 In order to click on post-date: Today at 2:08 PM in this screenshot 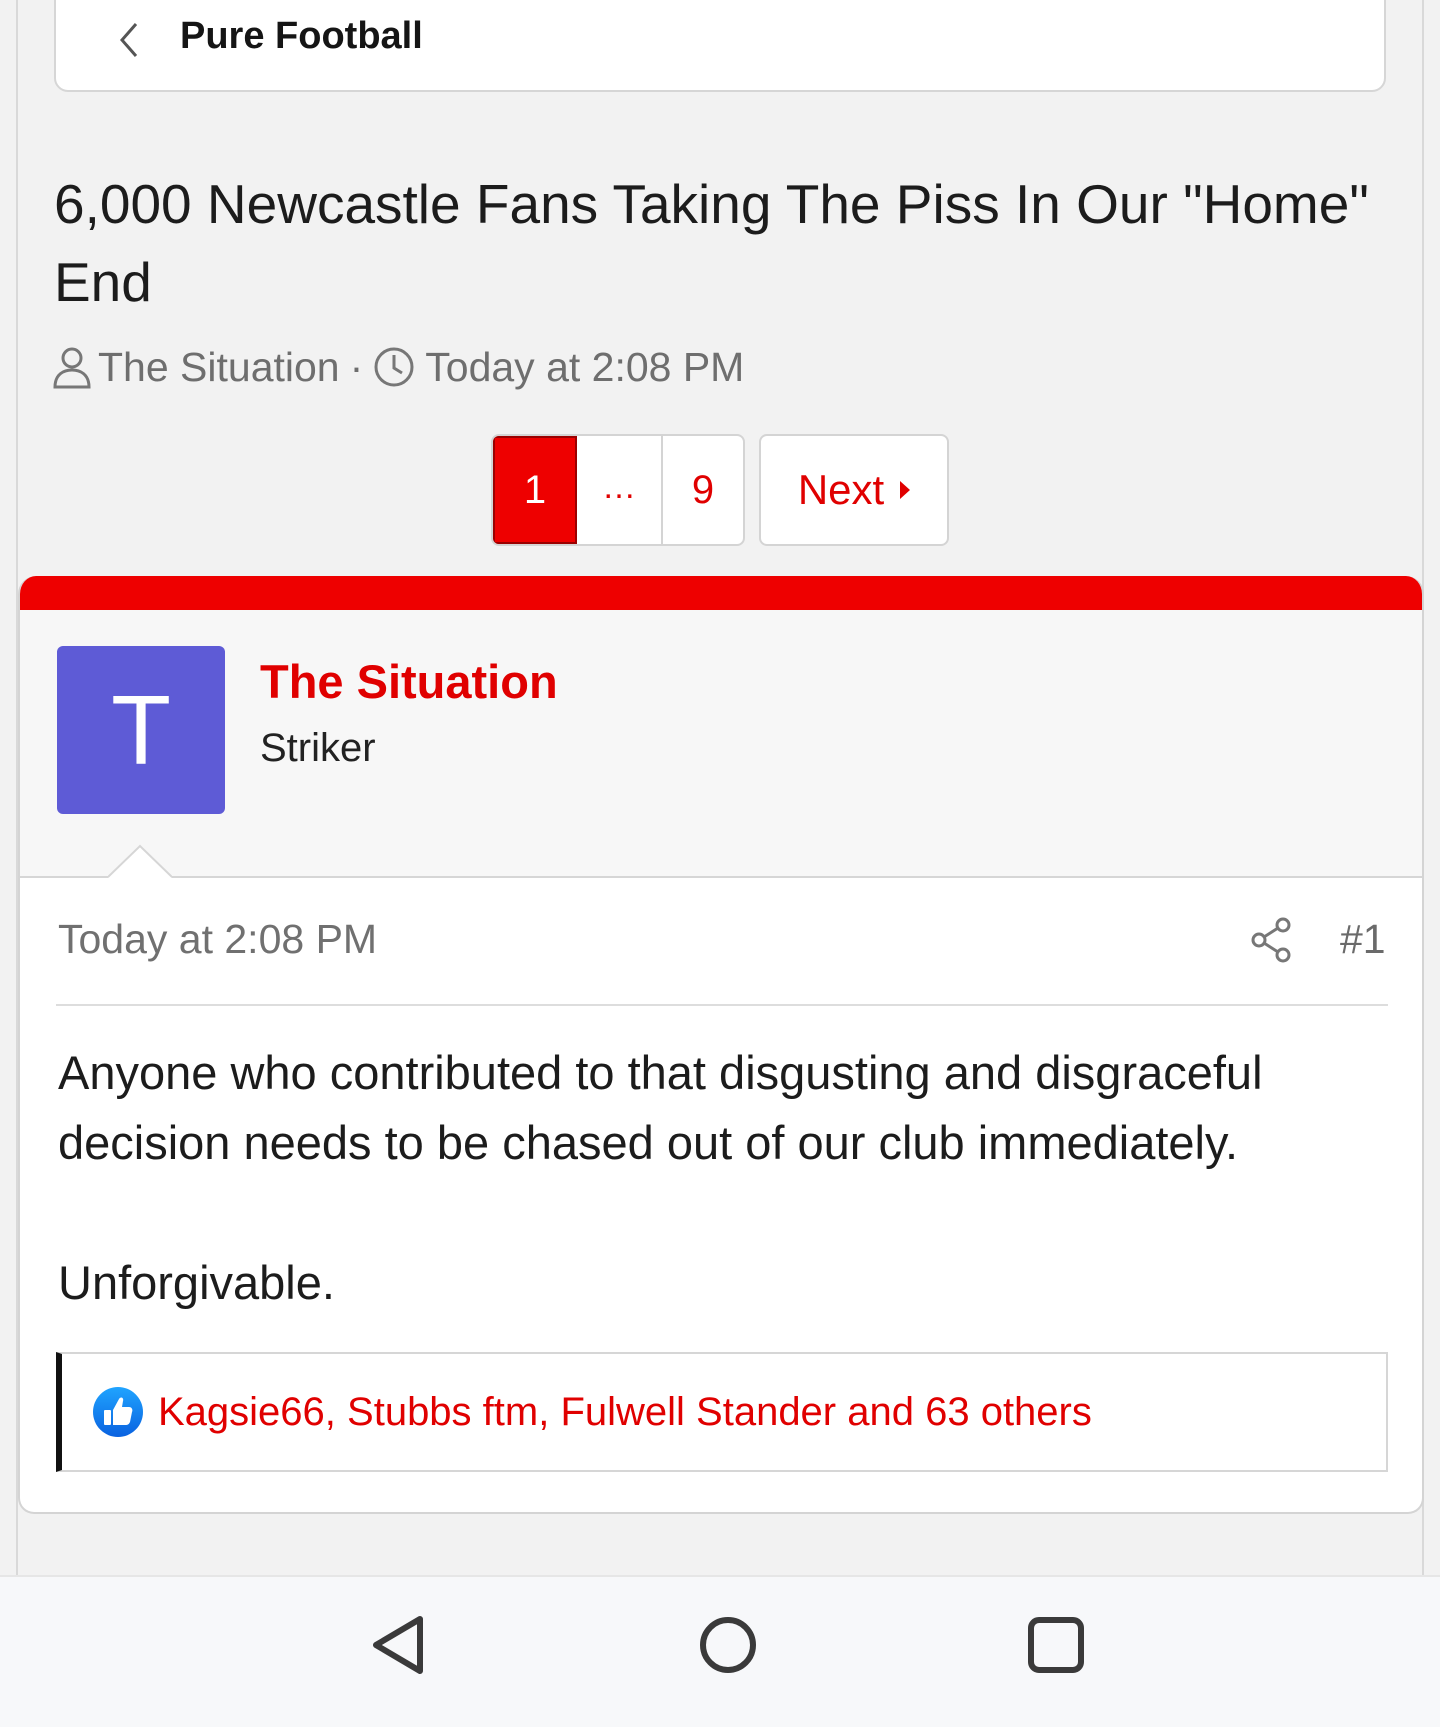, I will do `click(217, 939)`.